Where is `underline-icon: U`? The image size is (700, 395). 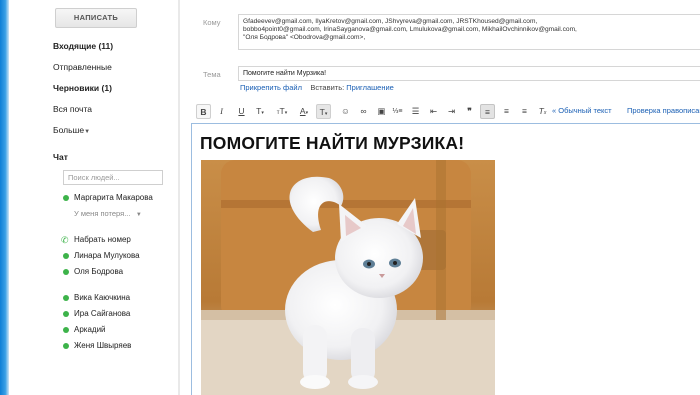 underline-icon: U is located at coordinates (241, 111).